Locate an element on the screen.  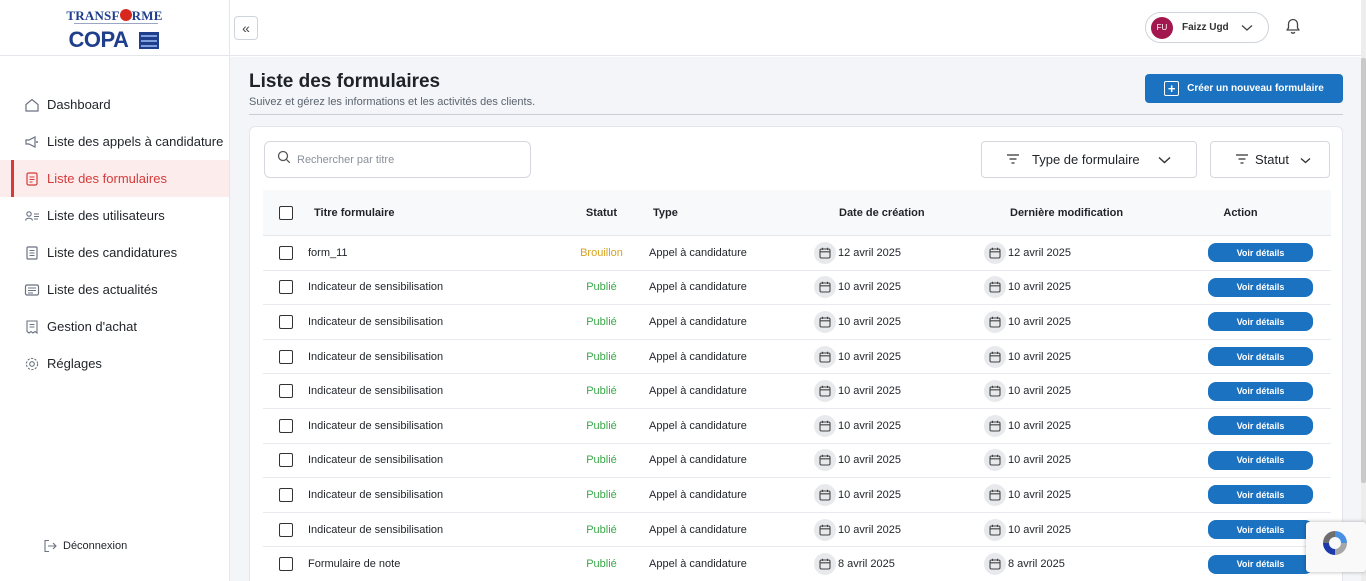
header-created: Date de création is located at coordinates (899, 213).